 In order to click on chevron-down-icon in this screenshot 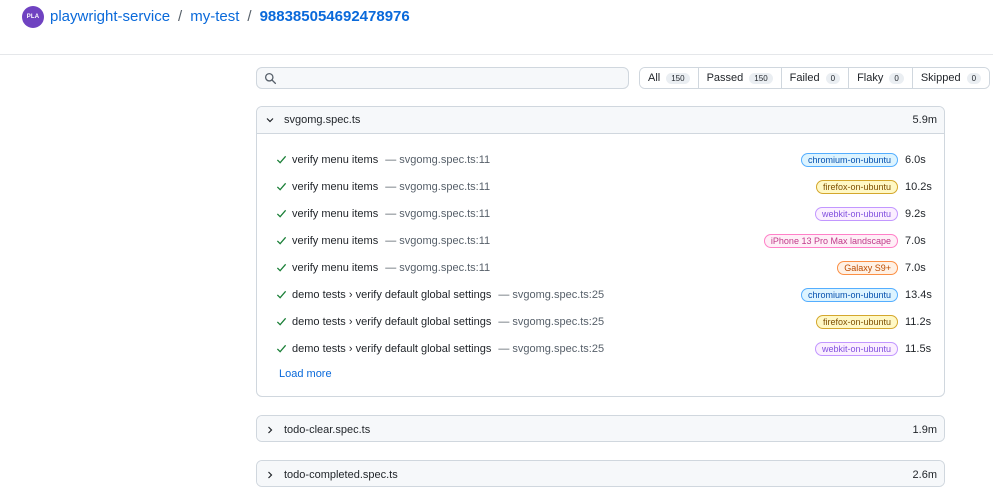, I will do `click(270, 120)`.